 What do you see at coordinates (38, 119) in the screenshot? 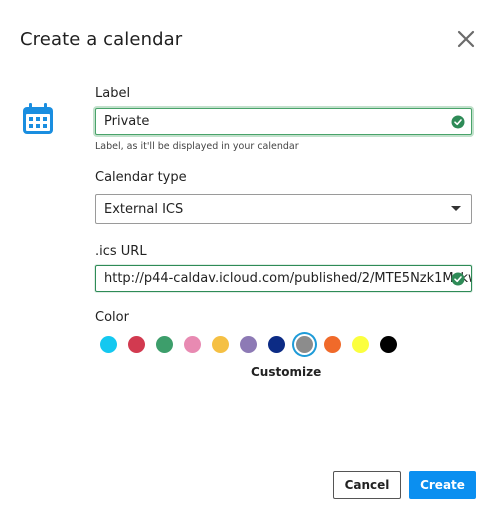
I see `calendar-icon` at bounding box center [38, 119].